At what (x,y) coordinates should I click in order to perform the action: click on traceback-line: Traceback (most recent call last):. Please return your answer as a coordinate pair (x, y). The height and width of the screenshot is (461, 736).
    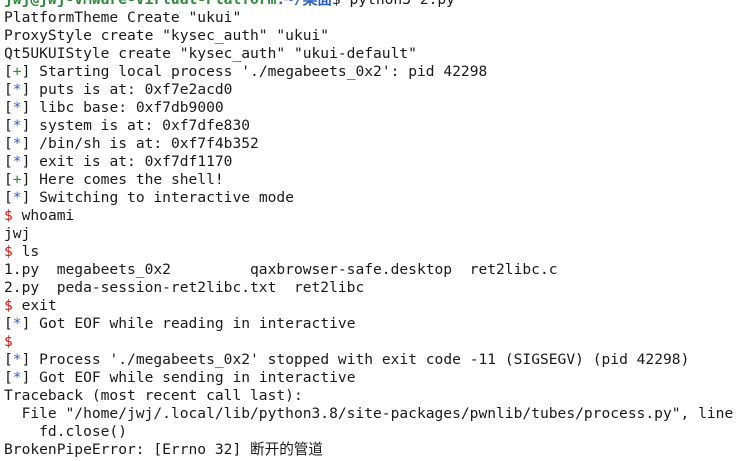
    Looking at the image, I should click on (153, 395).